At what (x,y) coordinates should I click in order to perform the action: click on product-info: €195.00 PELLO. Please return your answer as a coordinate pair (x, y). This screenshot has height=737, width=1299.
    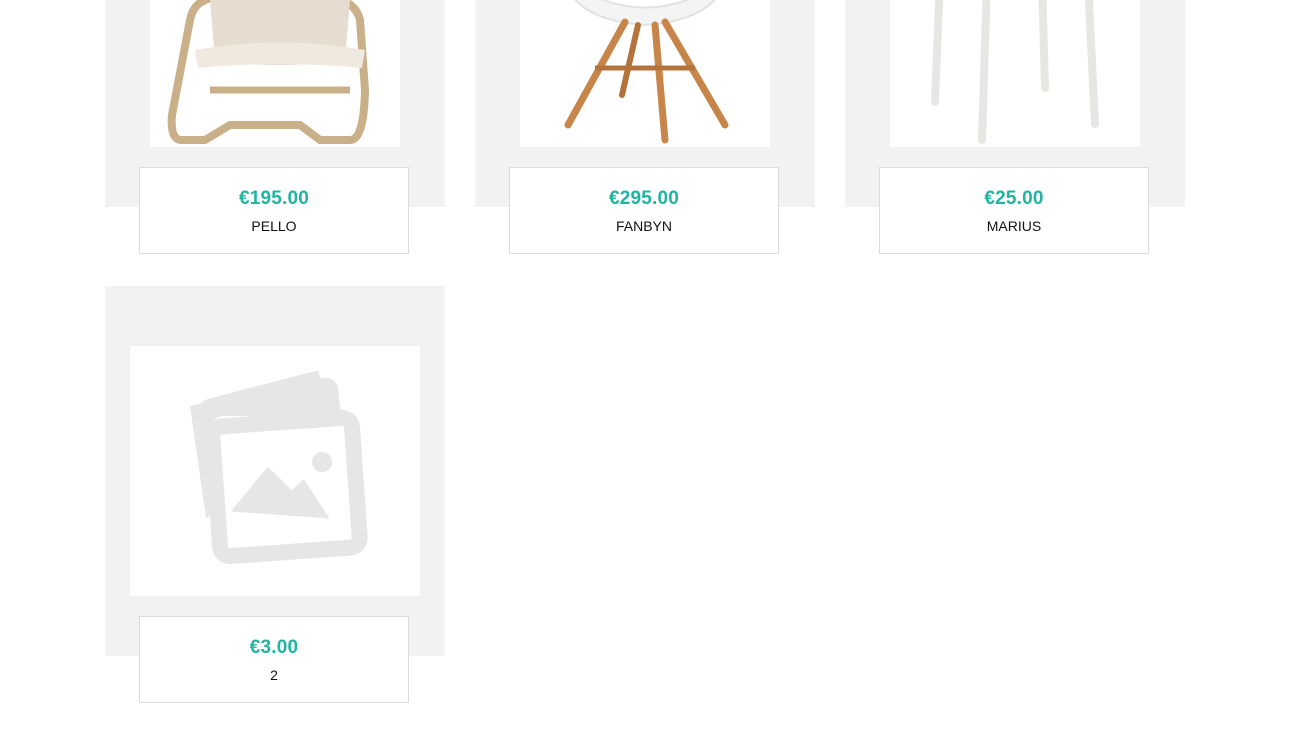
    Looking at the image, I should click on (274, 210).